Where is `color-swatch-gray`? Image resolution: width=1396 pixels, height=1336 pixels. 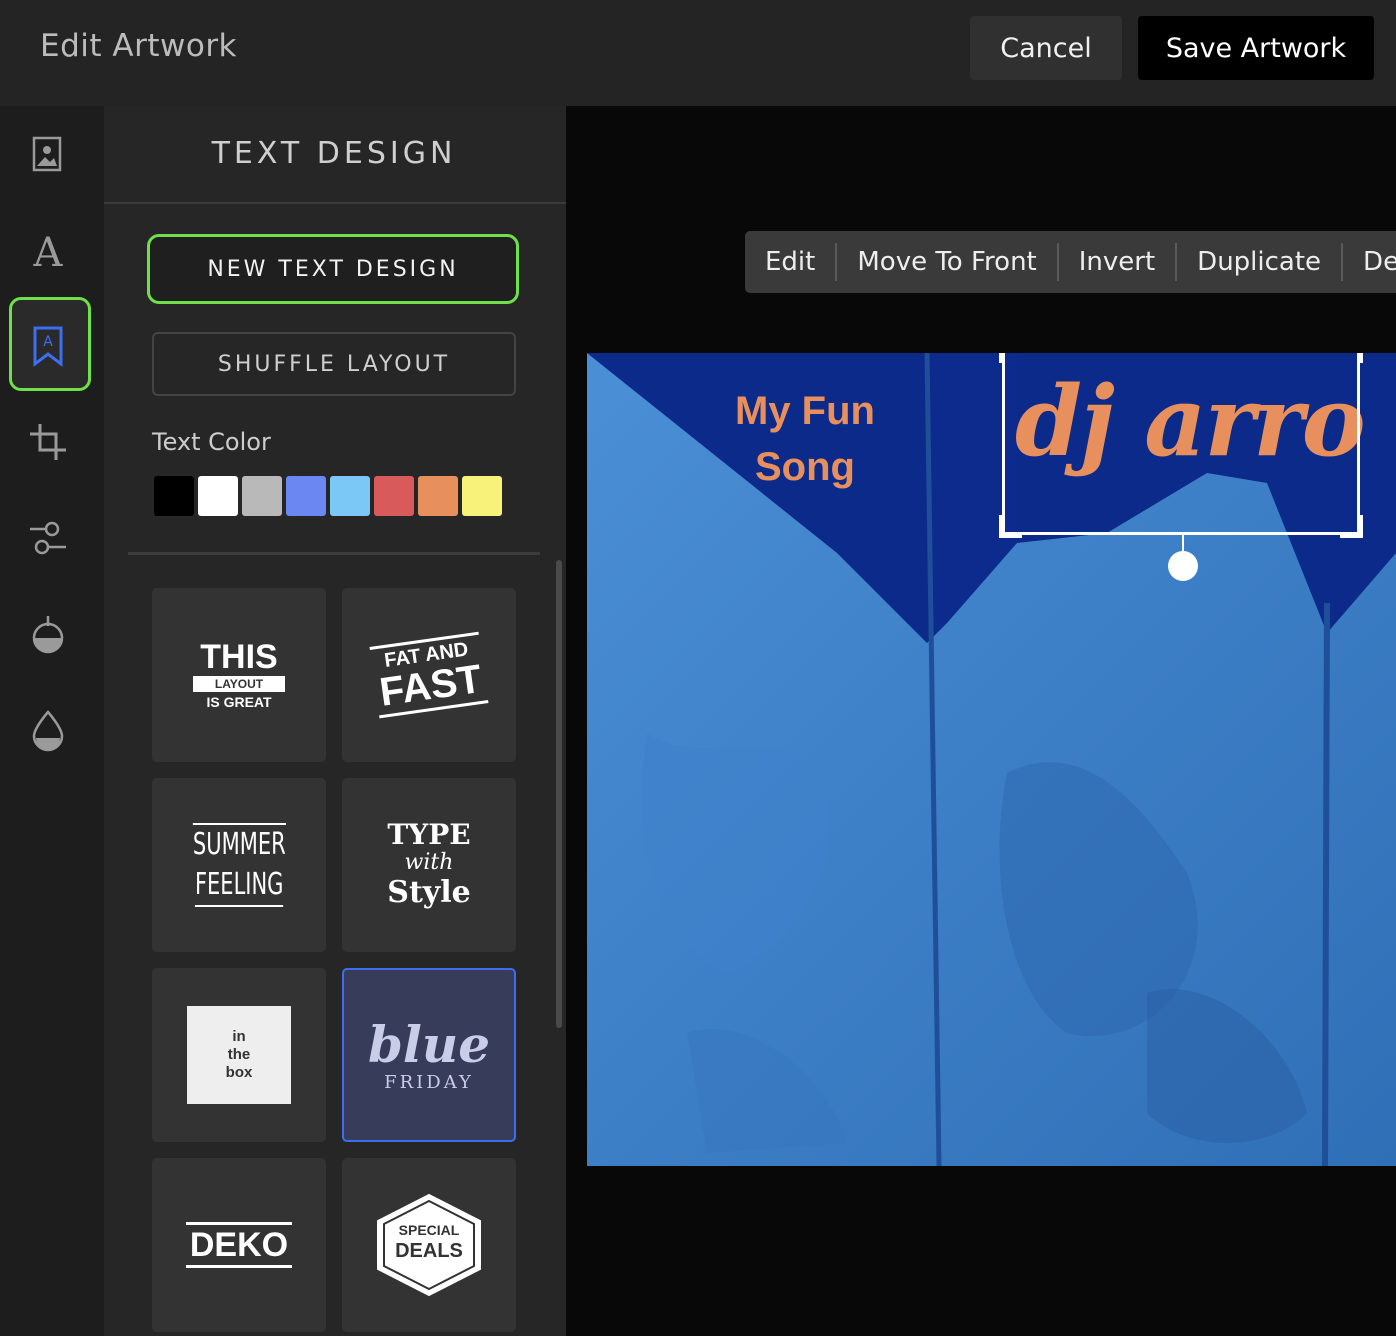
color-swatch-gray is located at coordinates (262, 496).